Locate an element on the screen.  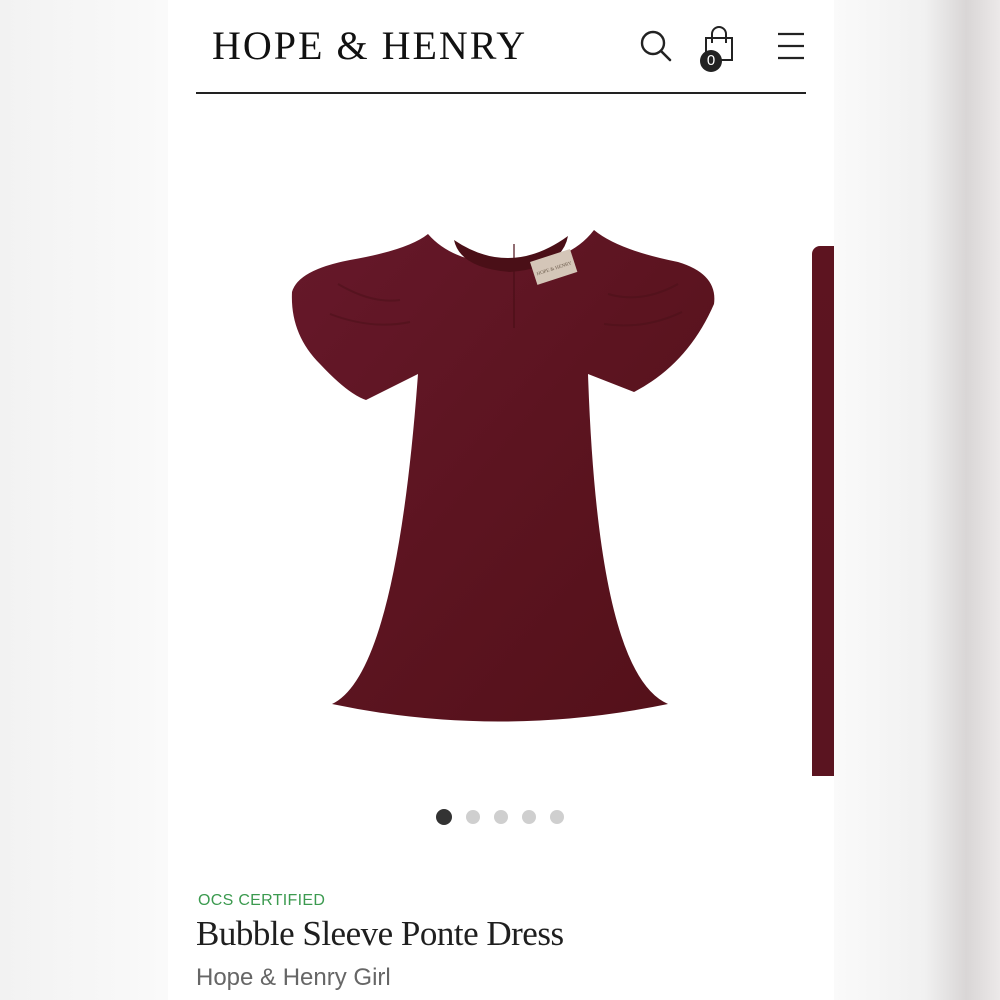
carousel-dots is located at coordinates (500, 817).